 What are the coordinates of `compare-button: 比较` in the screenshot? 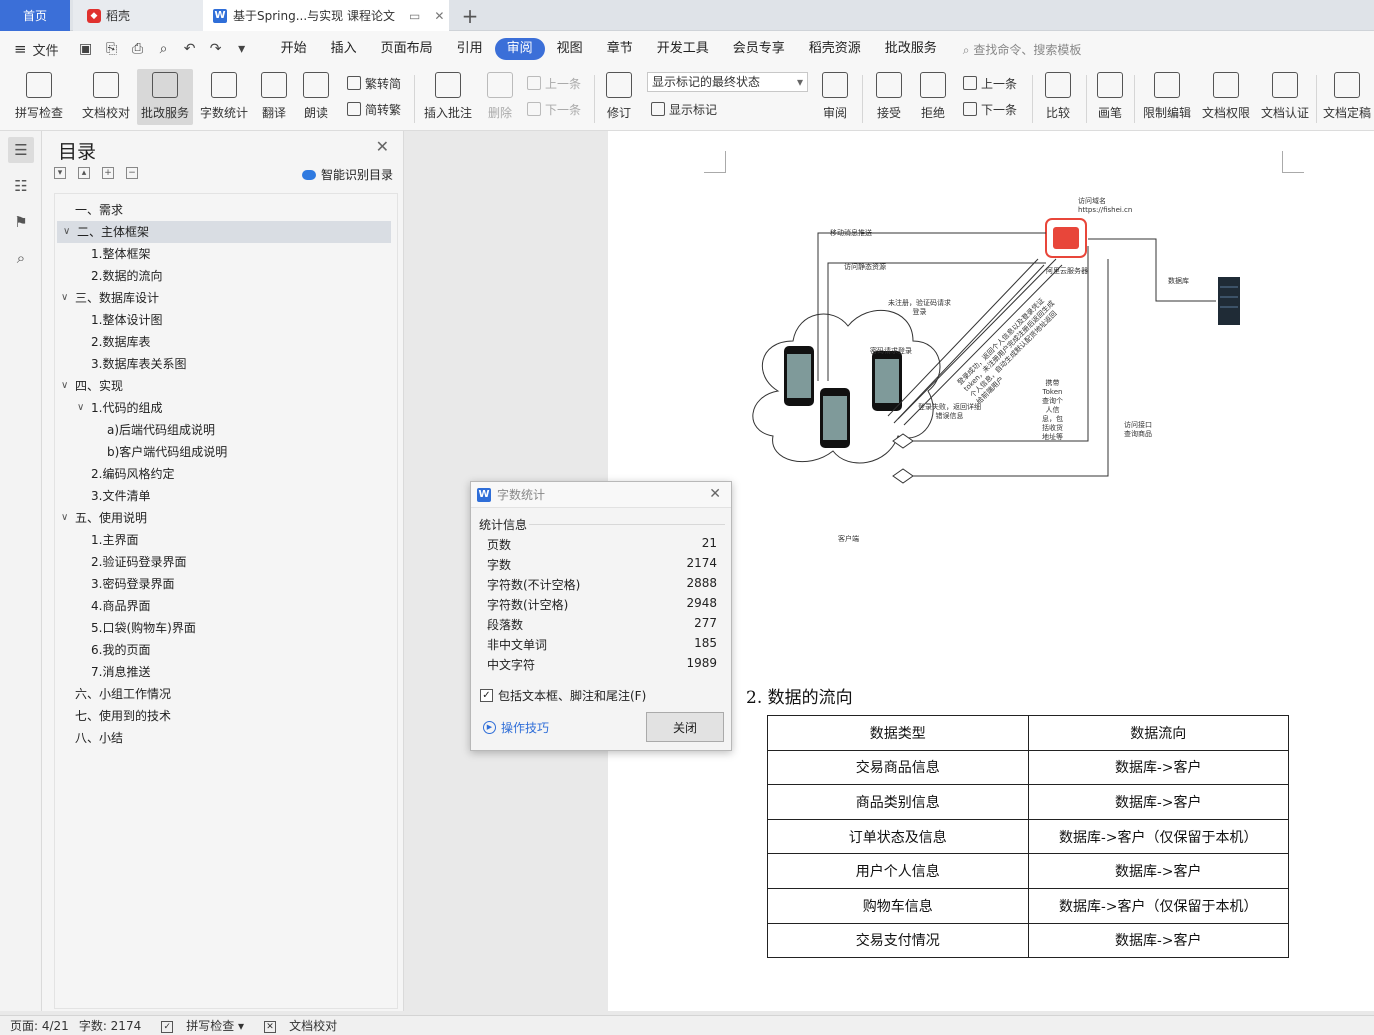 It's located at (1058, 97).